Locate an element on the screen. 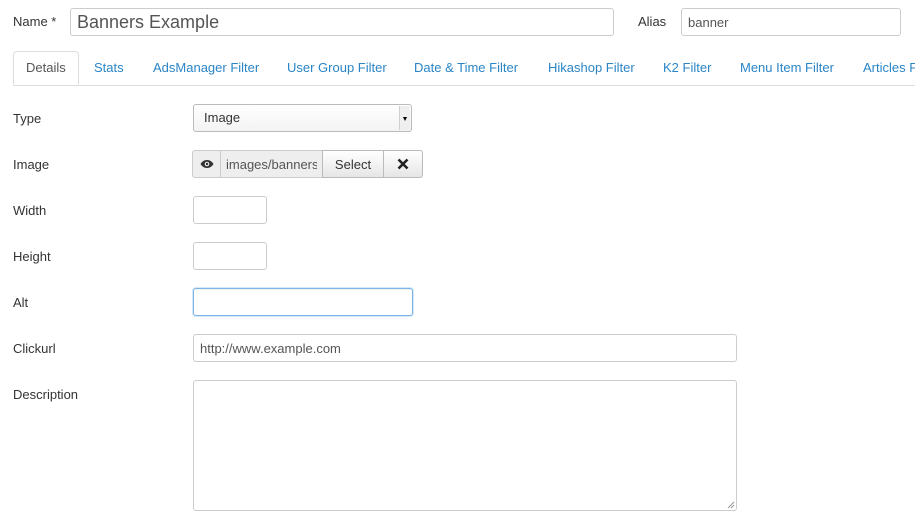 The height and width of the screenshot is (524, 915). name-label: Name * is located at coordinates (35, 21).